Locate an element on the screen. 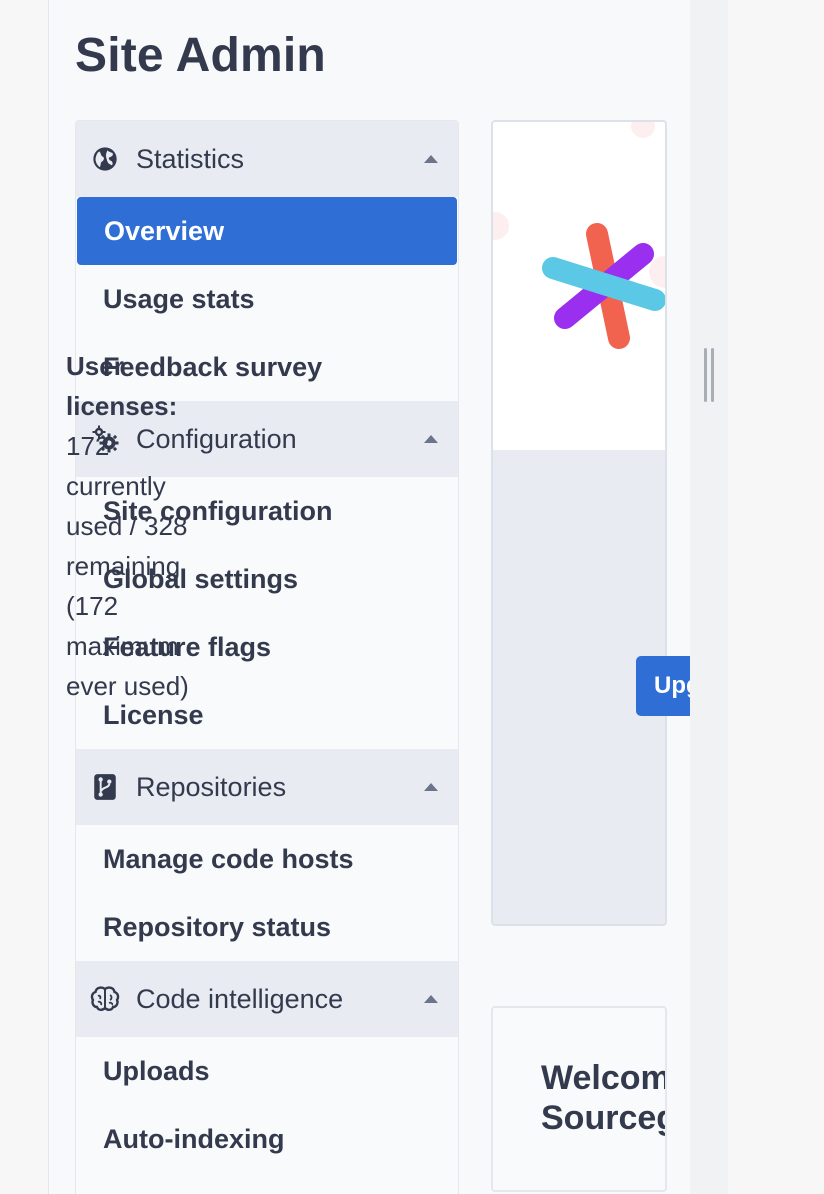  sidebar-group-label: Repositories is located at coordinates (211, 786).